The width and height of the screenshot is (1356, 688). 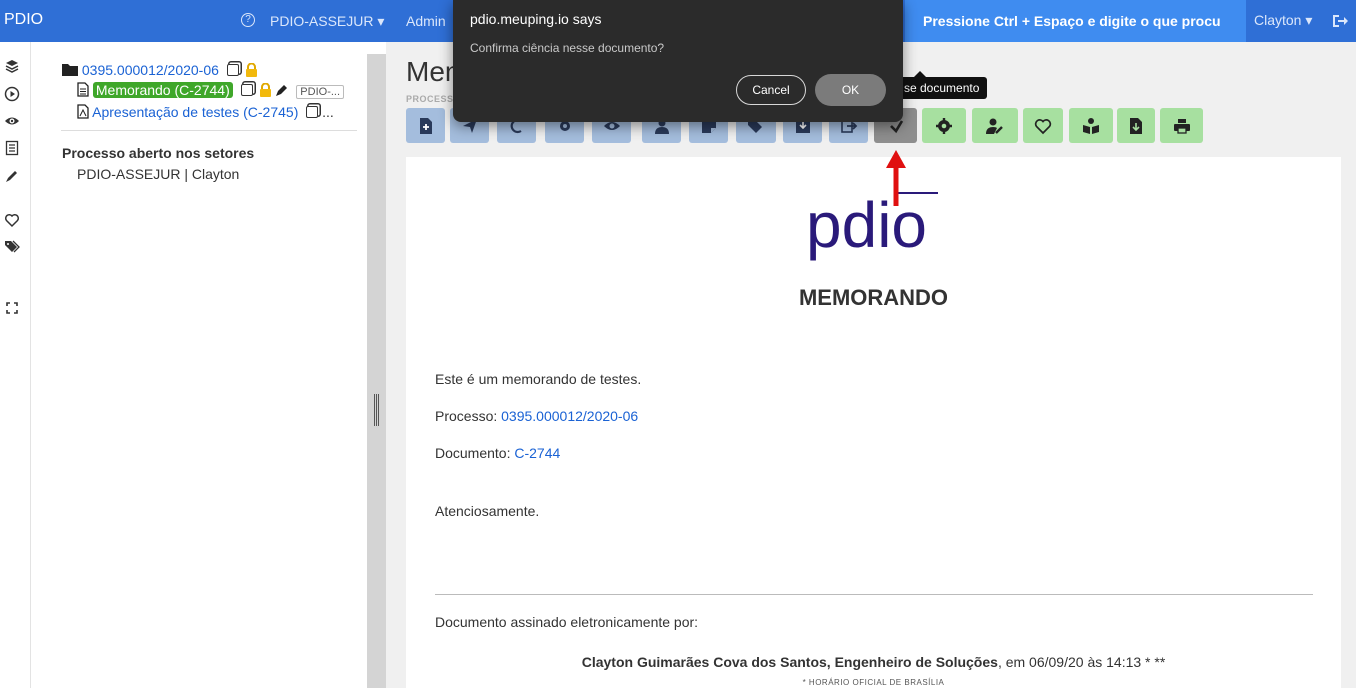 I want to click on list-icon, so click(x=12, y=148).